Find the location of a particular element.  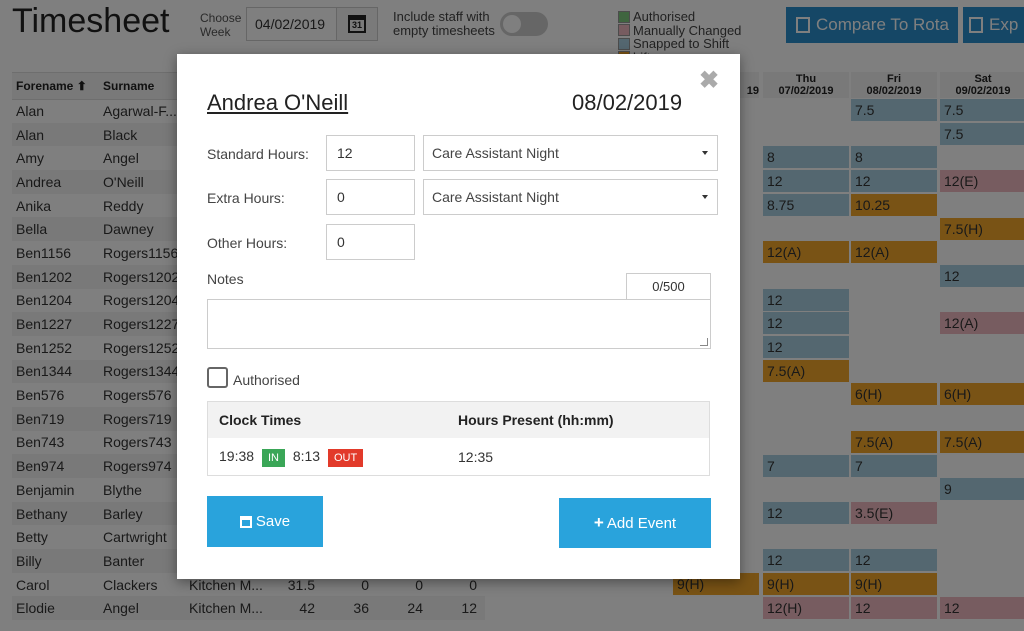

resize-handle is located at coordinates (704, 342).